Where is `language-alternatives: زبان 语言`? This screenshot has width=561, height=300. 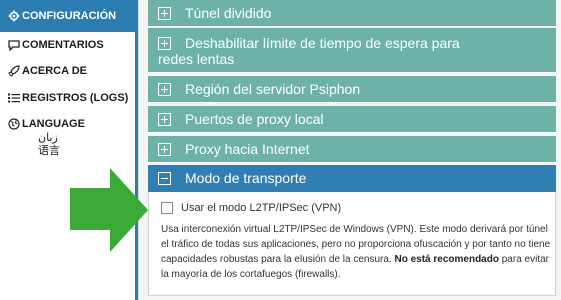
language-alternatives: زبان 语言 is located at coordinates (49, 145).